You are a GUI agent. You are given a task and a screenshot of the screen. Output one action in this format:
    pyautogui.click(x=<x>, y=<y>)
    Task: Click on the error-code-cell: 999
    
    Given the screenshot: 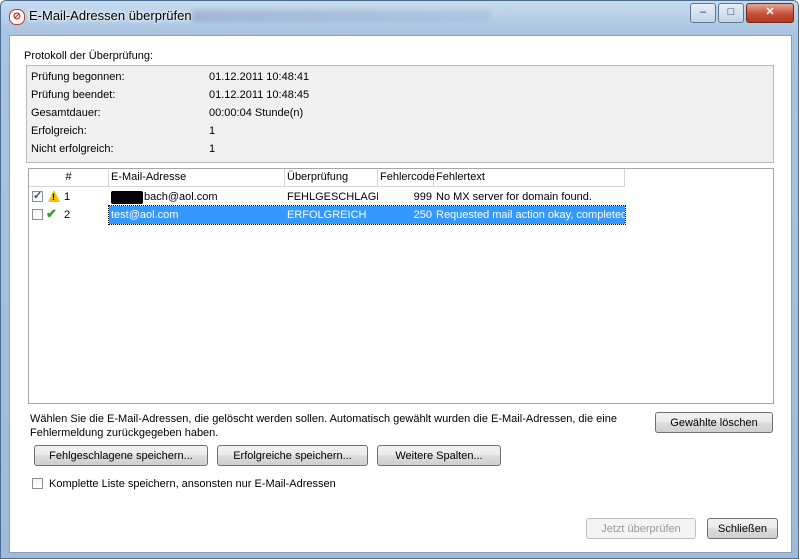 What is the action you would take?
    pyautogui.click(x=422, y=197)
    